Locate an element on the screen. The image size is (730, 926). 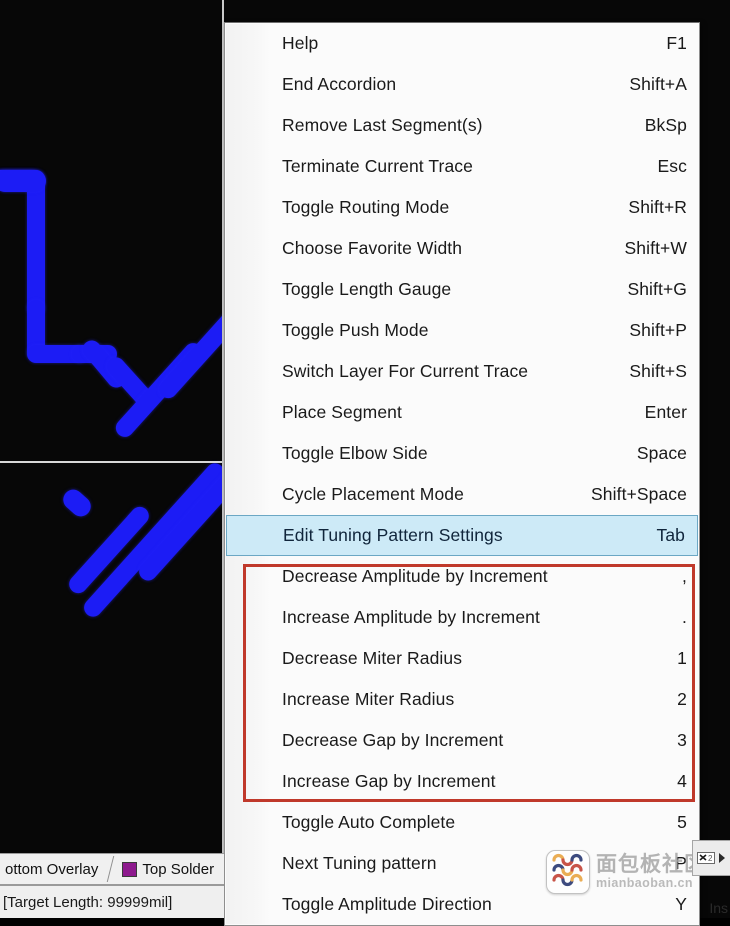
menu-item-place-segment: Place Segment Enter is located at coordinates (462, 412).